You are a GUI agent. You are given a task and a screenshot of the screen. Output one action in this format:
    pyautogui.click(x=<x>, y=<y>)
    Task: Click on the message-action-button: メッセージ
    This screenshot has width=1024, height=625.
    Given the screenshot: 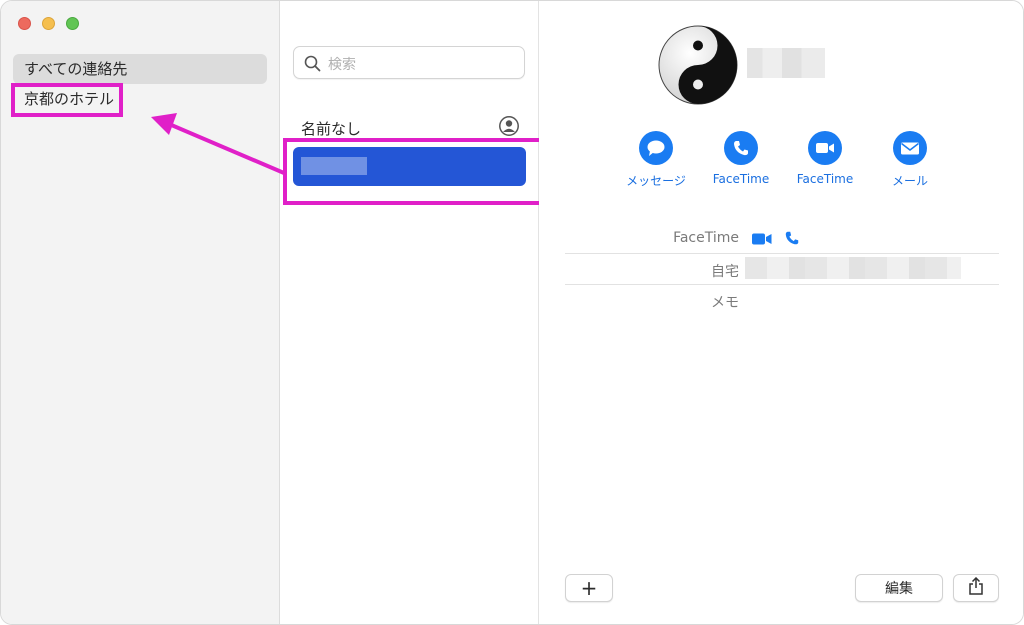 What is the action you would take?
    pyautogui.click(x=656, y=160)
    